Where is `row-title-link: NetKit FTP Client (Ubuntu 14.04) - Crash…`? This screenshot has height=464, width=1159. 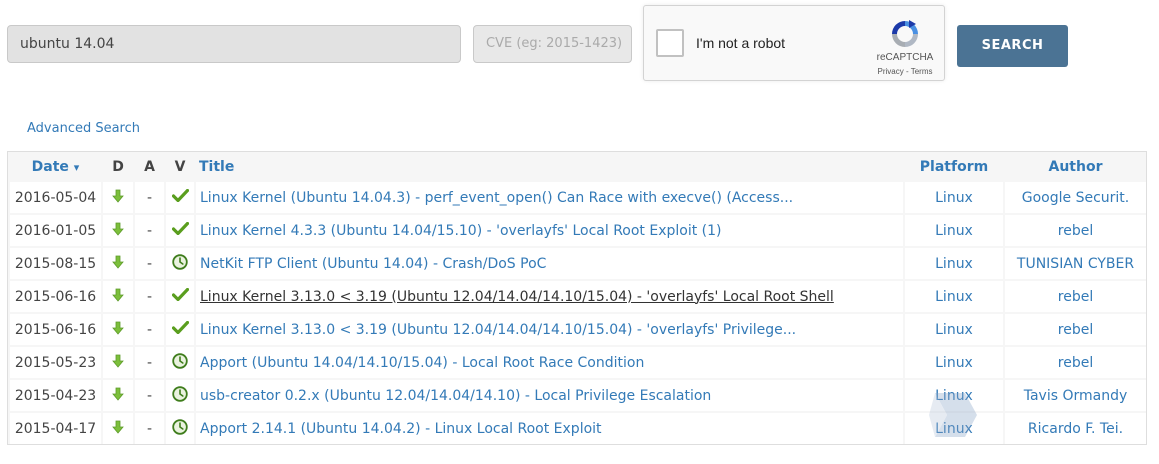
row-title-link: NetKit FTP Client (Ubuntu 14.04) - Crash… is located at coordinates (549, 263).